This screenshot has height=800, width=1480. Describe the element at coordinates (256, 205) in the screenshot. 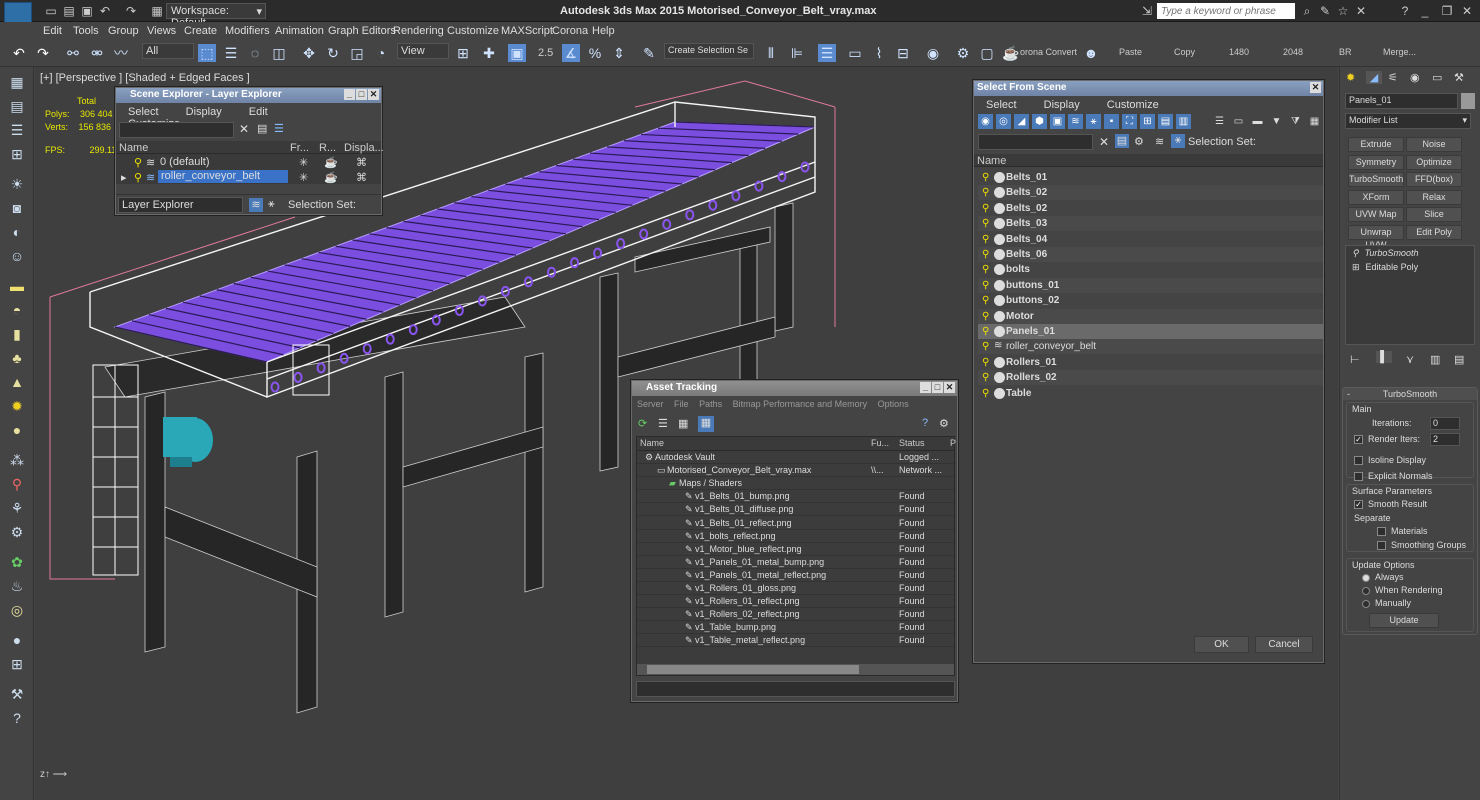

I see `layers-icon: ≋` at that location.